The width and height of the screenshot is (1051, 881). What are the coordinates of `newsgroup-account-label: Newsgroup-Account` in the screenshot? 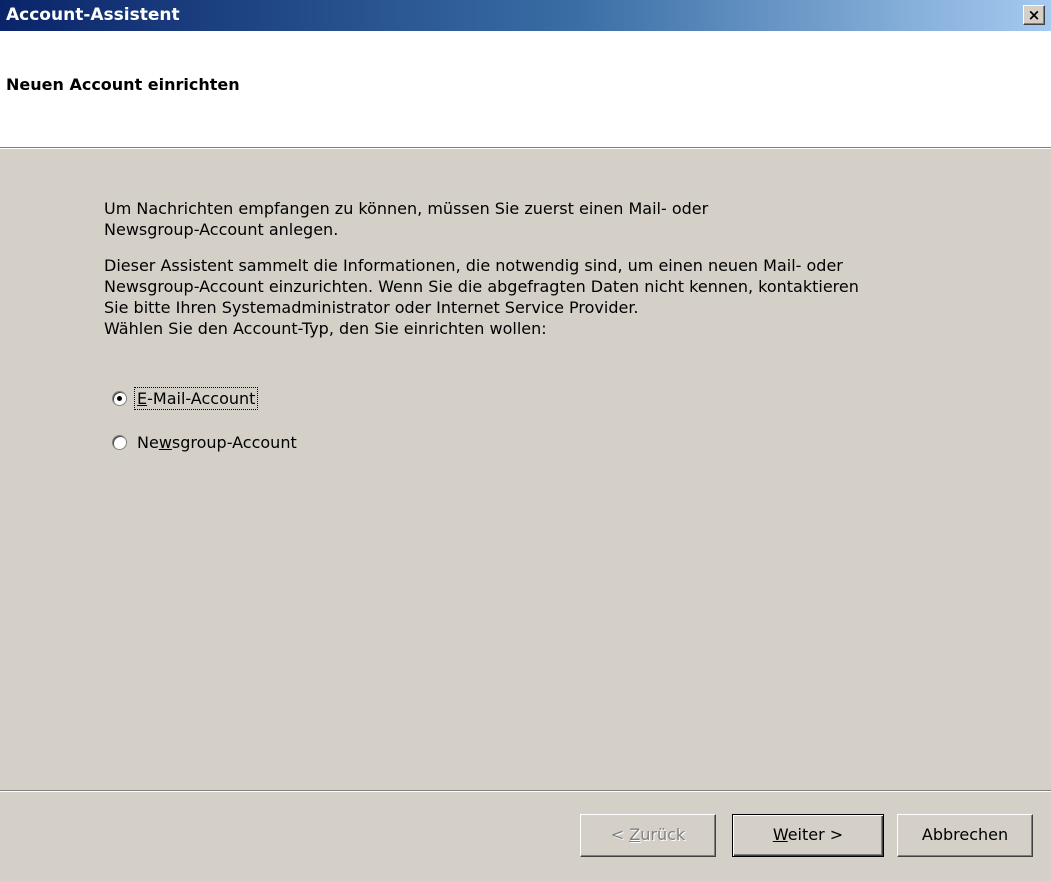 It's located at (217, 442).